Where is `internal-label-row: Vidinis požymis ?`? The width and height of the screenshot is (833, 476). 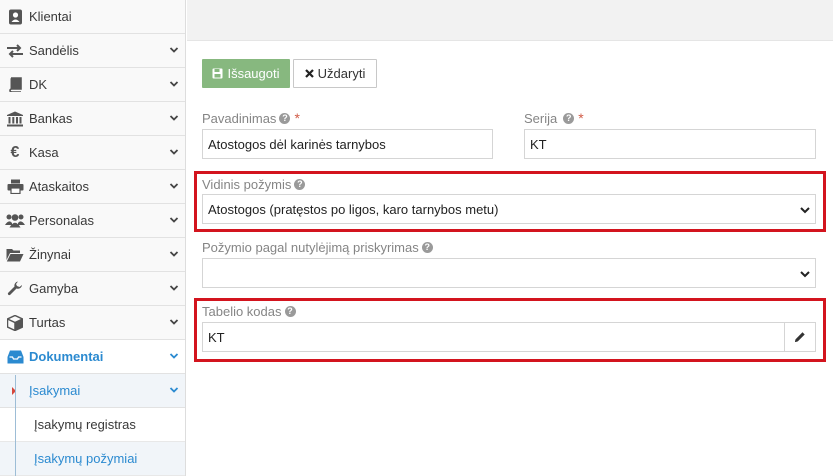
internal-label-row: Vidinis požymis ? is located at coordinates (254, 184).